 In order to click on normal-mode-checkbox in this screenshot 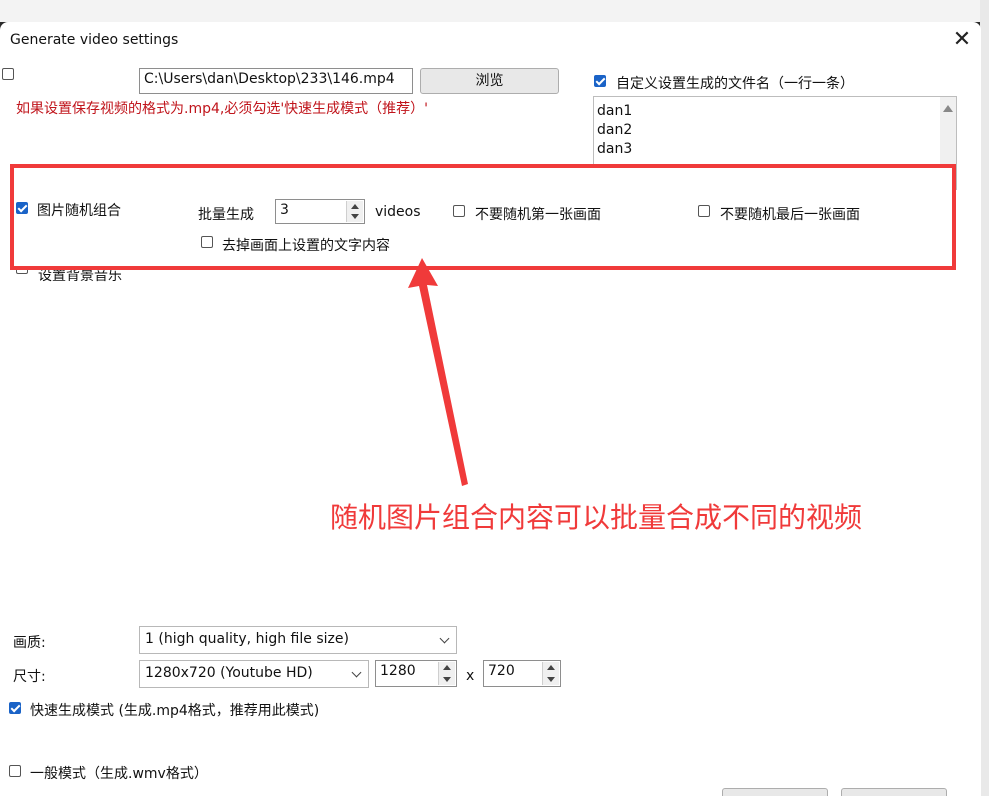, I will do `click(15, 771)`.